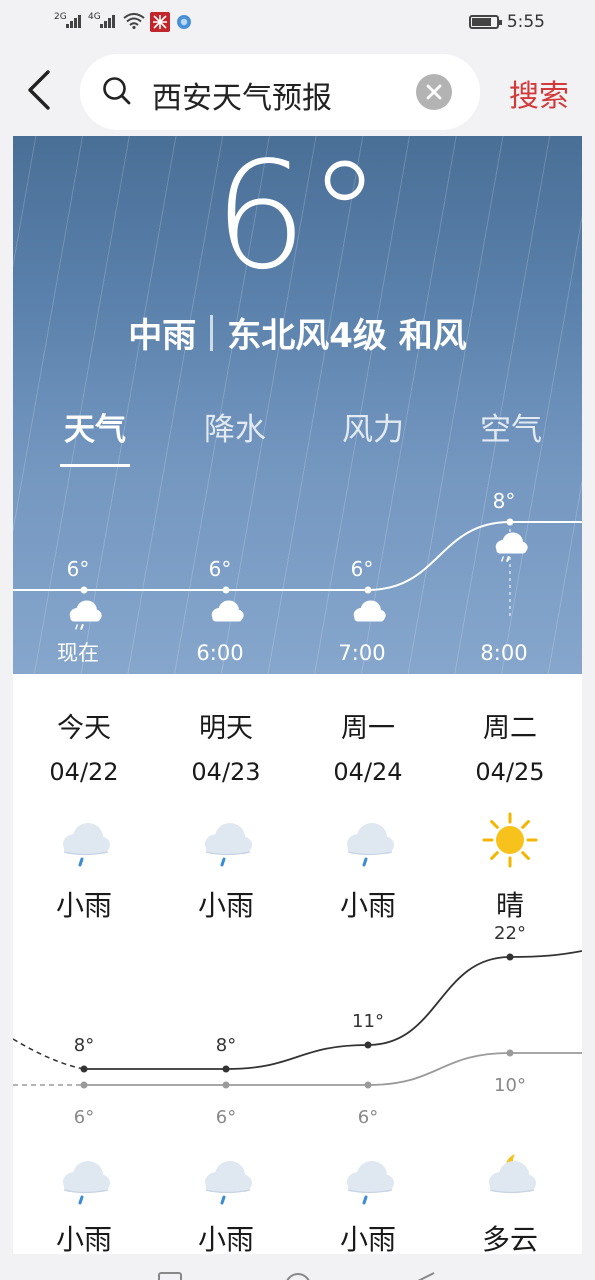 The image size is (595, 1280). I want to click on low-temp-label: 10°, so click(510, 1085).